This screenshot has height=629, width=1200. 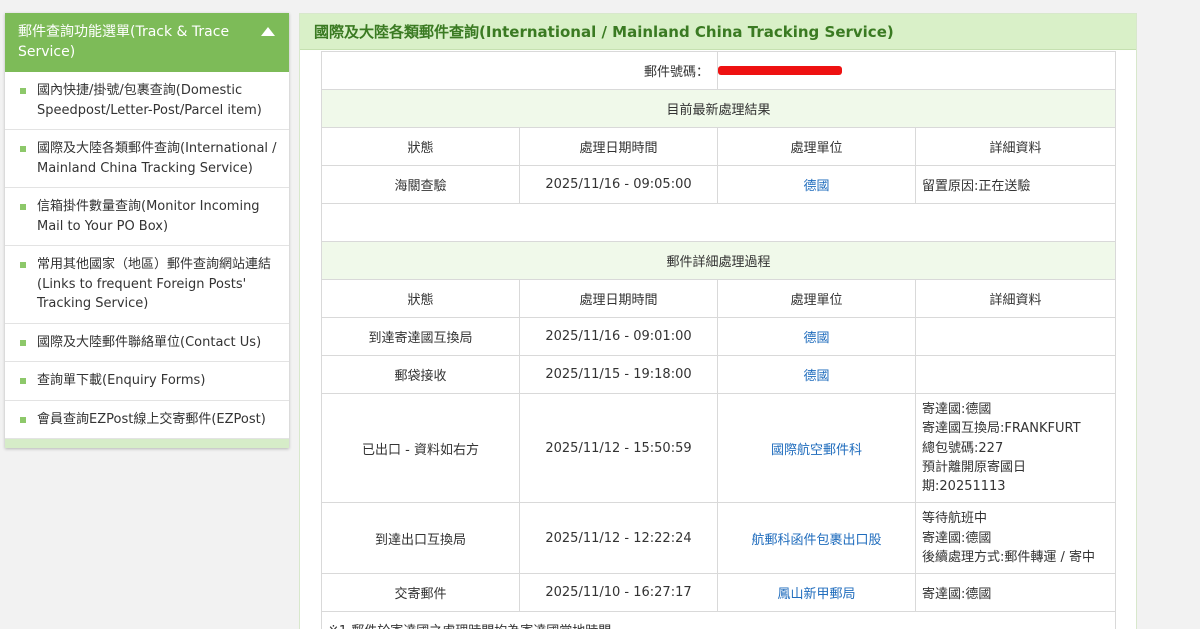 What do you see at coordinates (420, 336) in the screenshot?
I see `status-cell: 到達寄達國互換局` at bounding box center [420, 336].